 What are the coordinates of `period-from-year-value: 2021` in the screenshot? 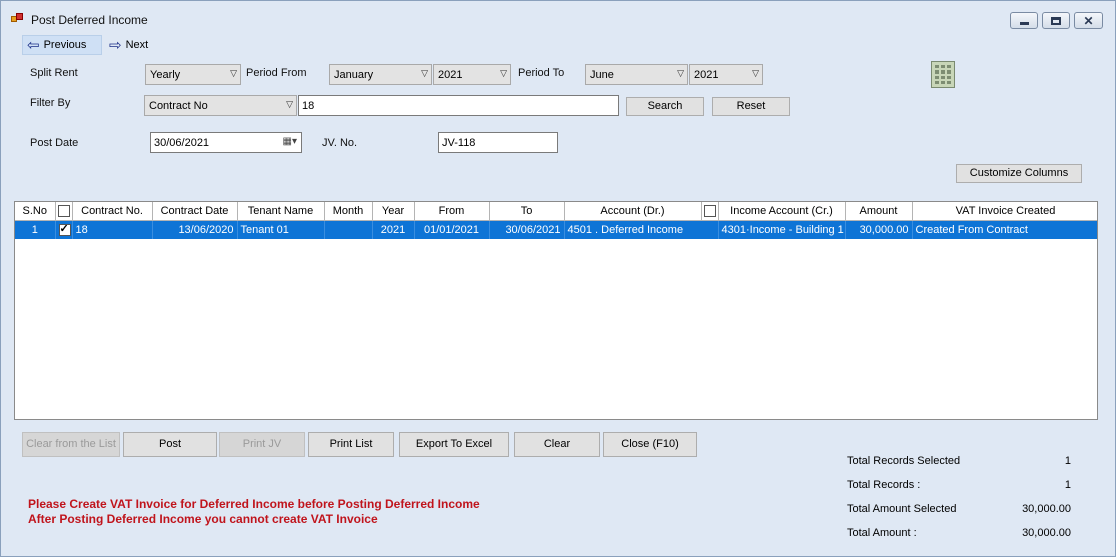 It's located at (450, 75).